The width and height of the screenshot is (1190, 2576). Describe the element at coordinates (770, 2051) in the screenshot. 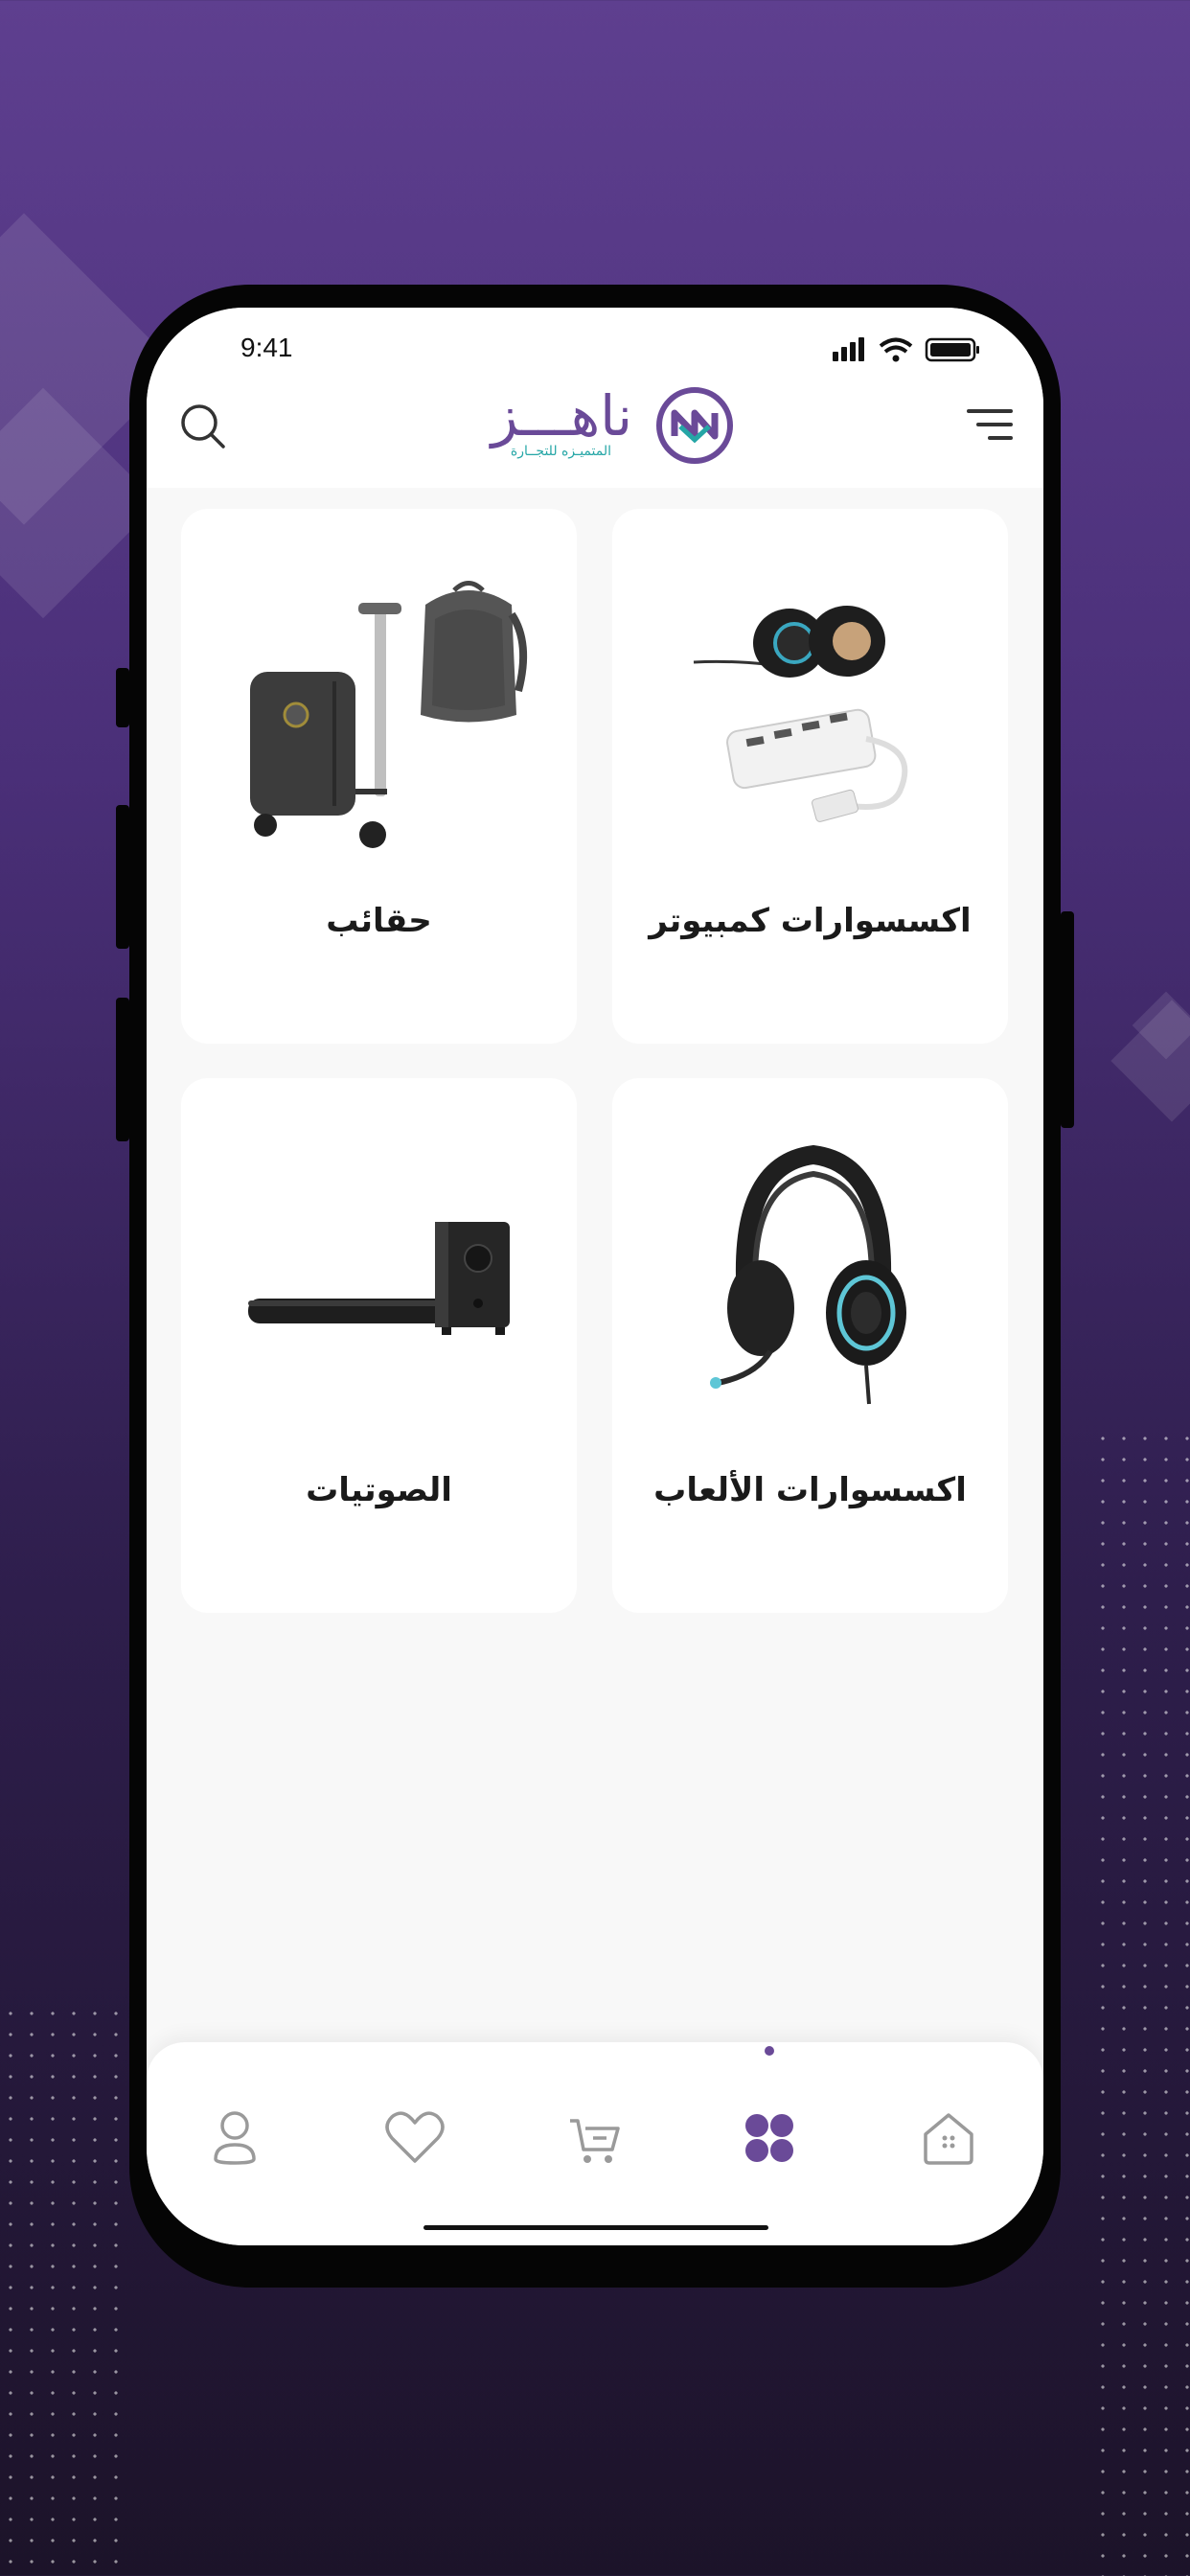

I see `active-indicator` at that location.